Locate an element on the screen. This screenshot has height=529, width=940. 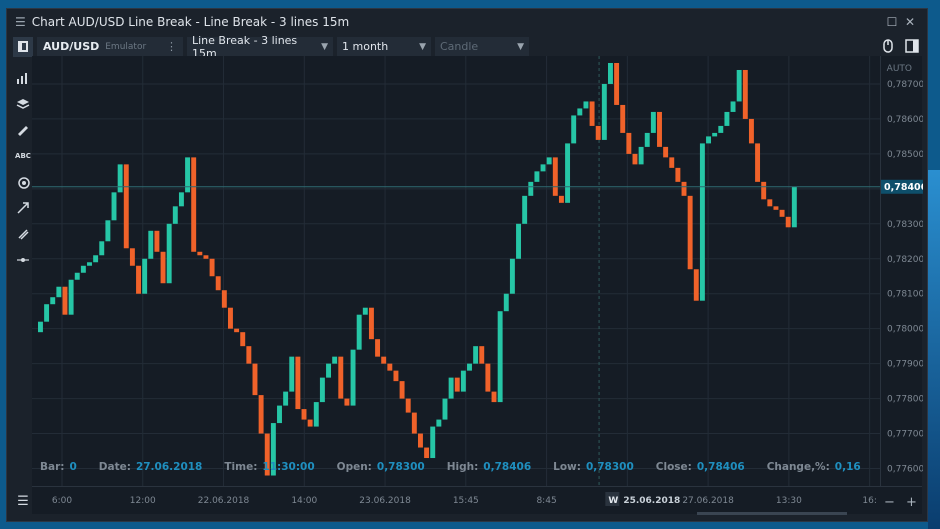
maximize-icon: ☐ is located at coordinates (892, 22).